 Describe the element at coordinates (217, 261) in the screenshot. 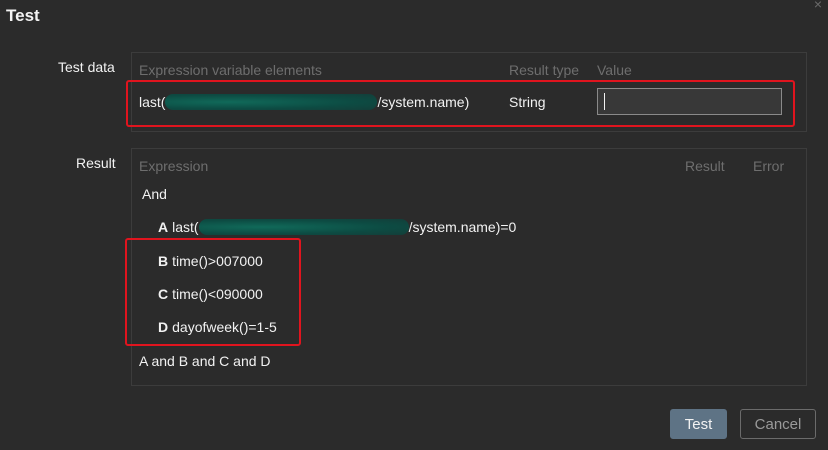

I see `expression-text: time()>007000` at that location.